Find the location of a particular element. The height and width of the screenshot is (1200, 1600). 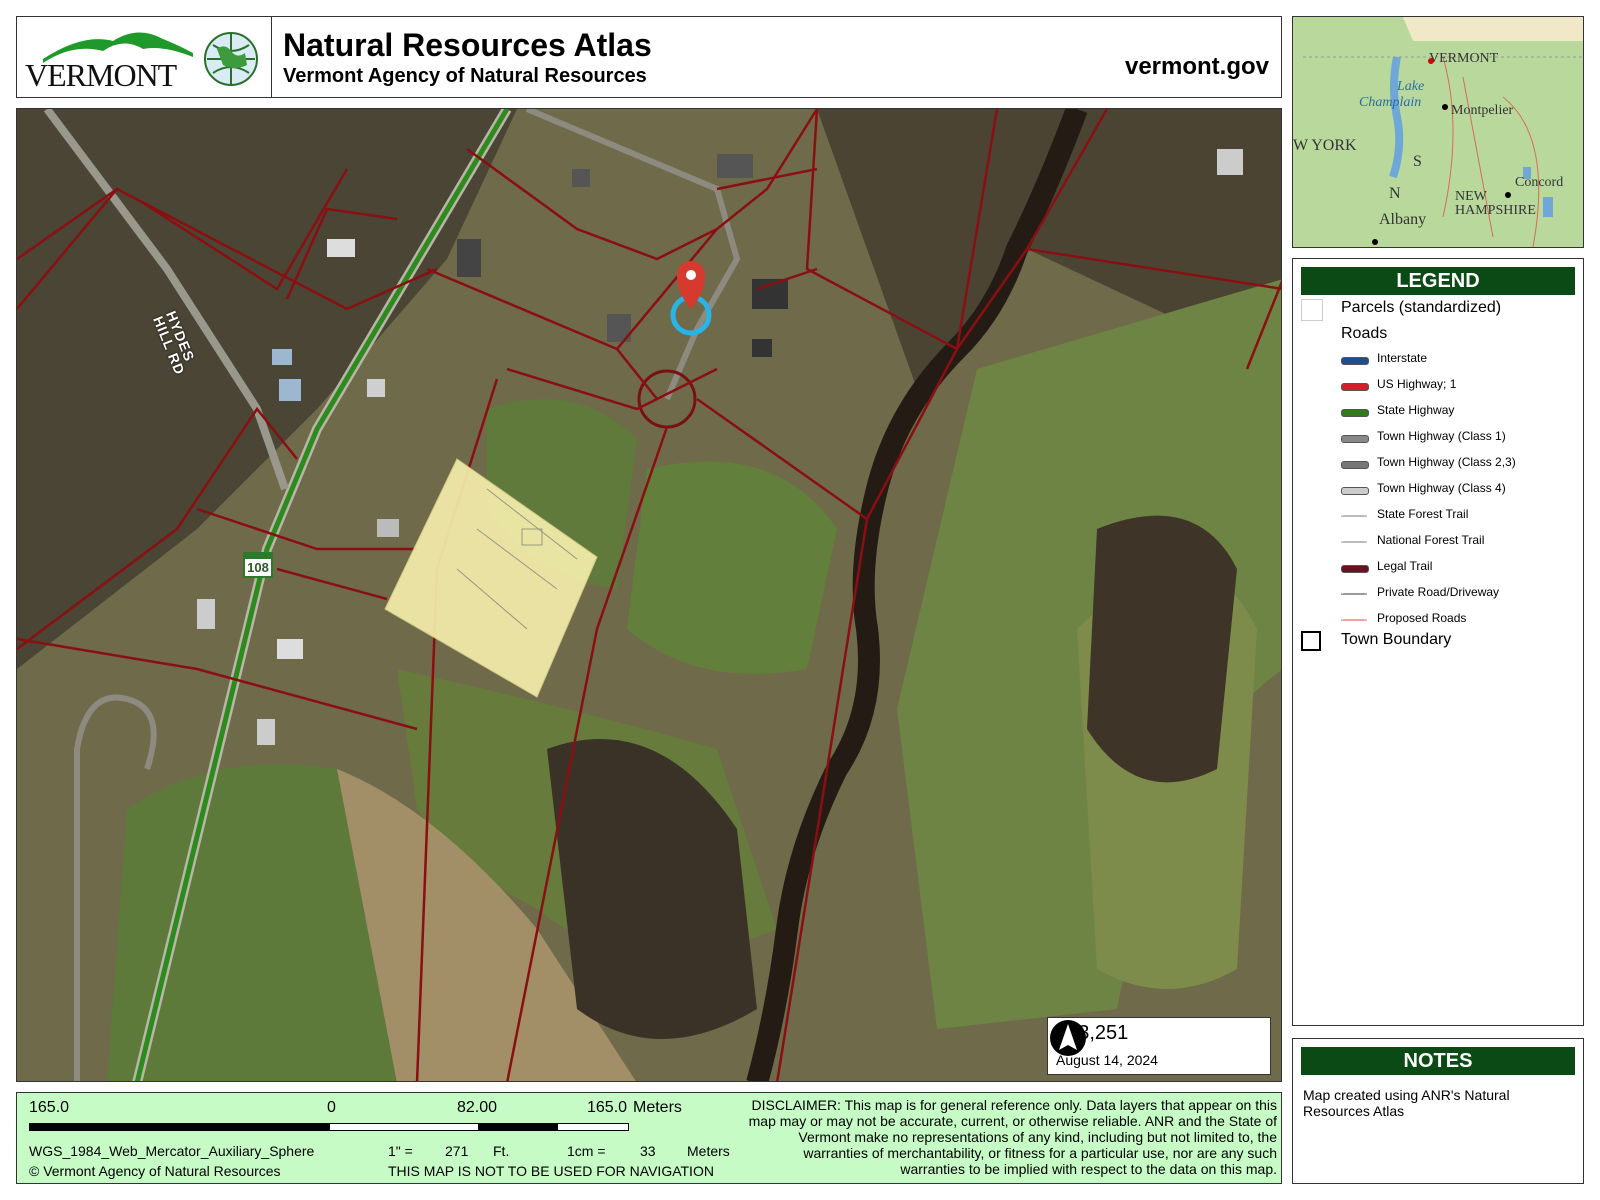

cm-value: 33 is located at coordinates (648, 1151).